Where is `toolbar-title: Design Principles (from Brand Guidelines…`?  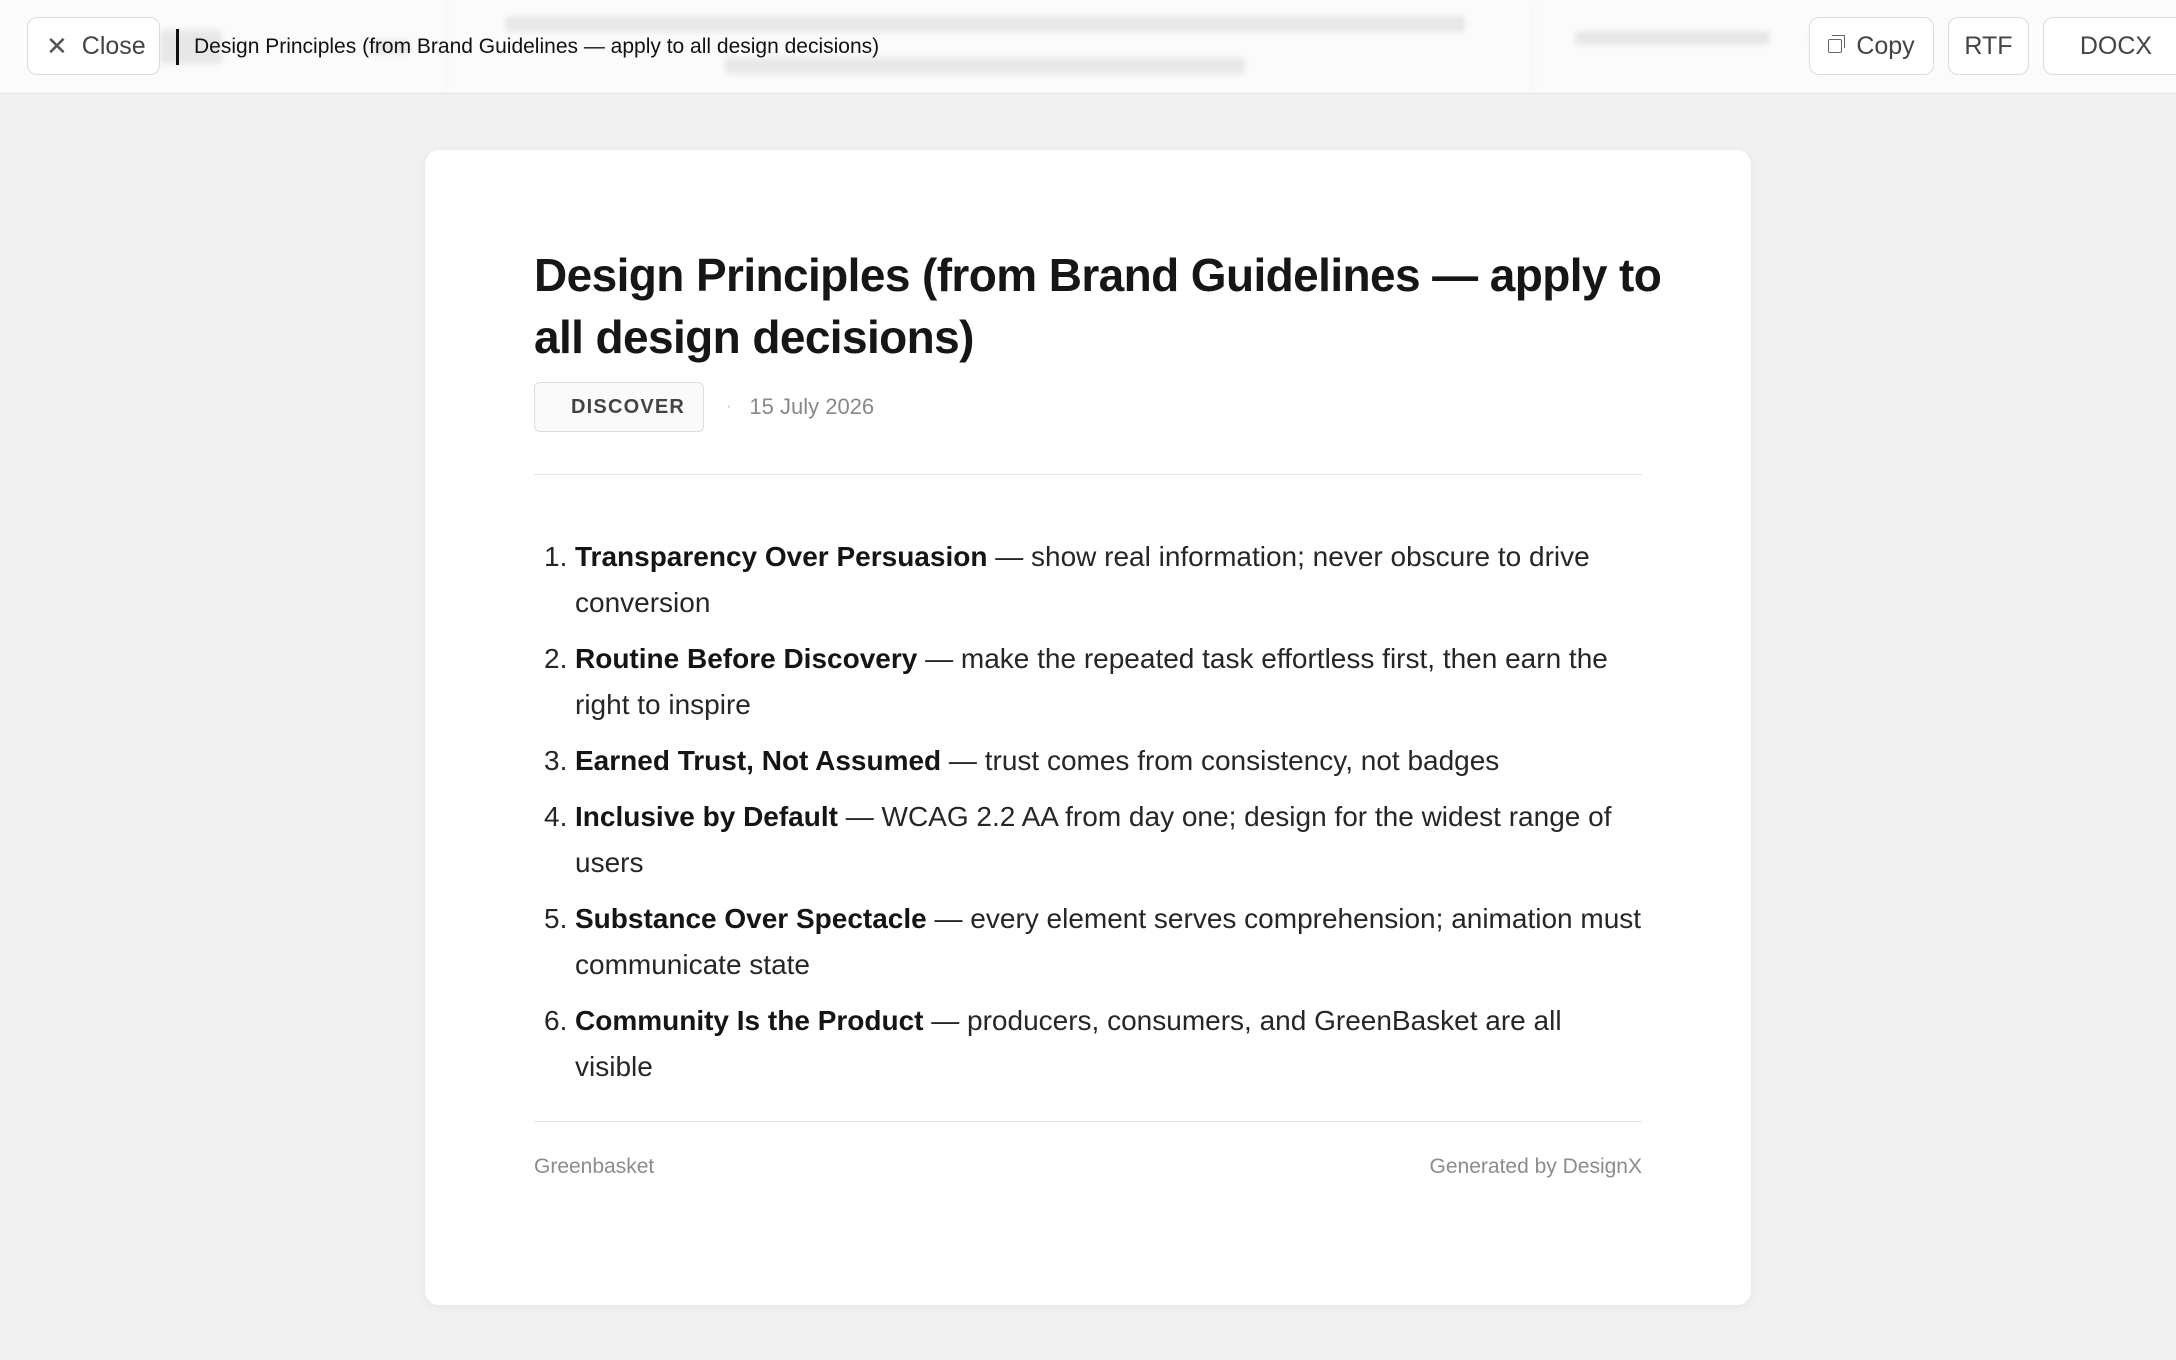 toolbar-title: Design Principles (from Brand Guidelines… is located at coordinates (527, 47).